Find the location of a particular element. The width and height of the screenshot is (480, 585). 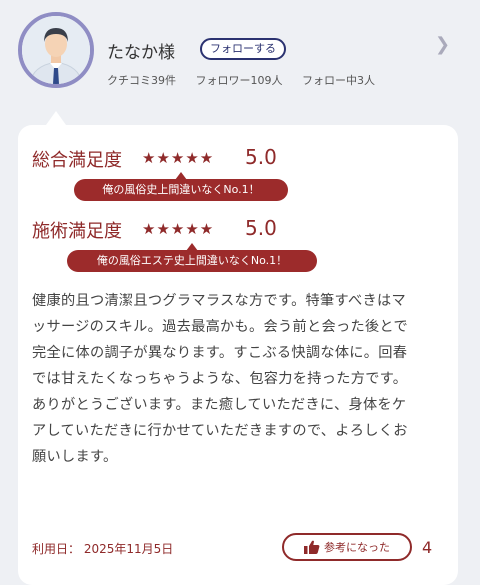

username: たなか様 is located at coordinates (141, 50).